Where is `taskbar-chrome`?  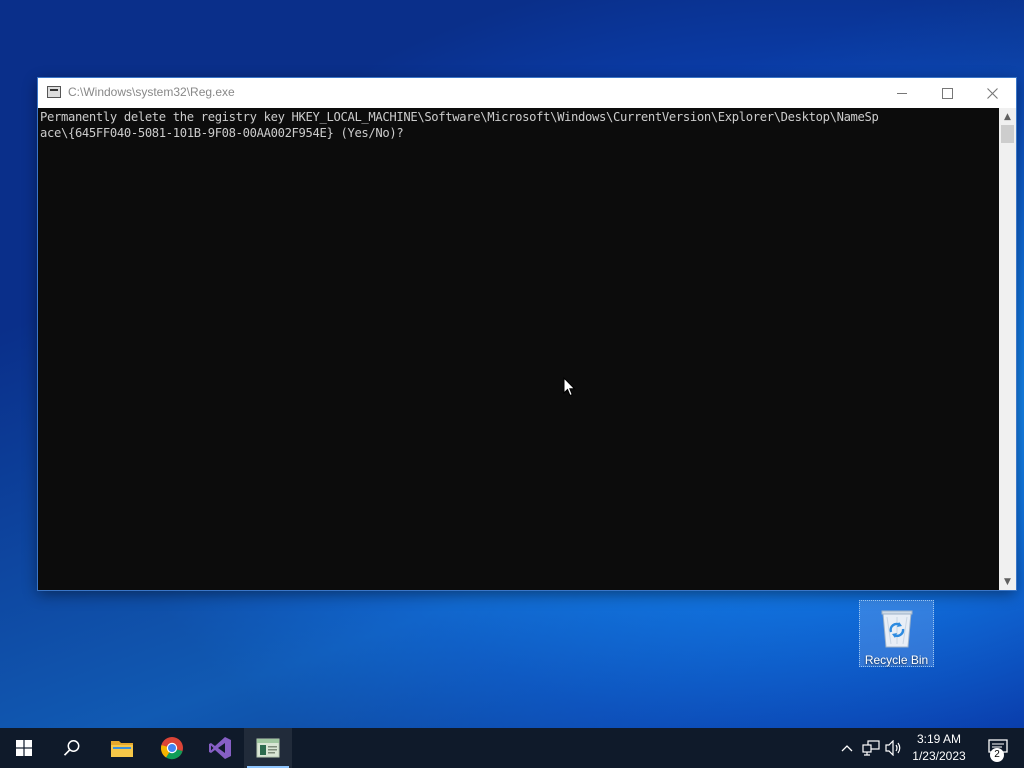 taskbar-chrome is located at coordinates (172, 748).